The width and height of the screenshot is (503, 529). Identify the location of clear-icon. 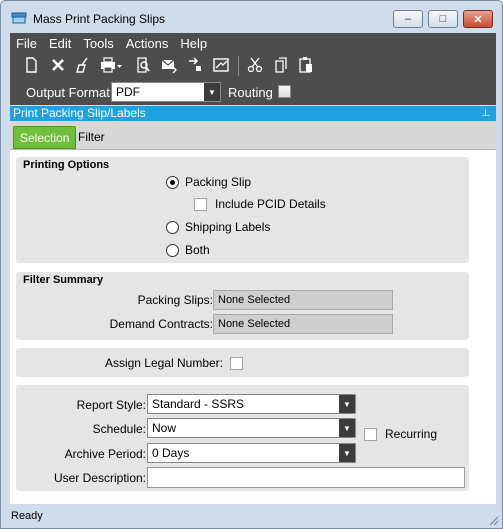
(83, 65).